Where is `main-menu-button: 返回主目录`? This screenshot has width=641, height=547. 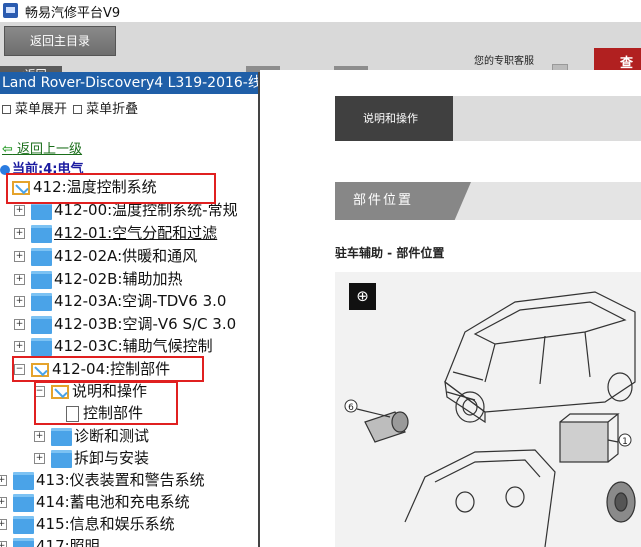 main-menu-button: 返回主目录 is located at coordinates (60, 41).